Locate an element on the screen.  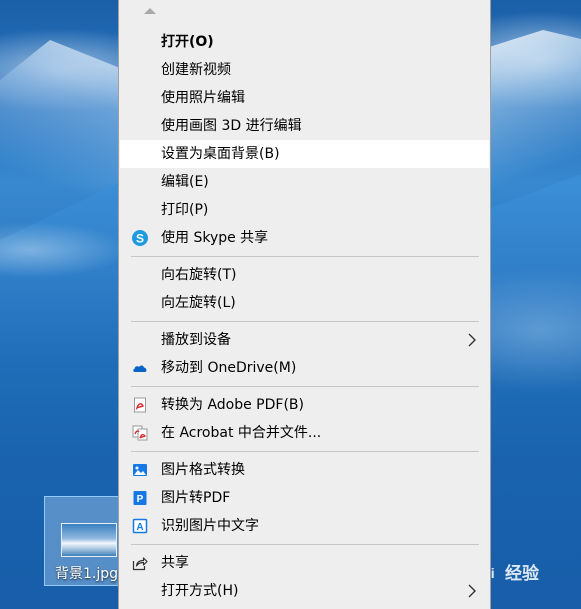
image-convert-icon is located at coordinates (140, 470).